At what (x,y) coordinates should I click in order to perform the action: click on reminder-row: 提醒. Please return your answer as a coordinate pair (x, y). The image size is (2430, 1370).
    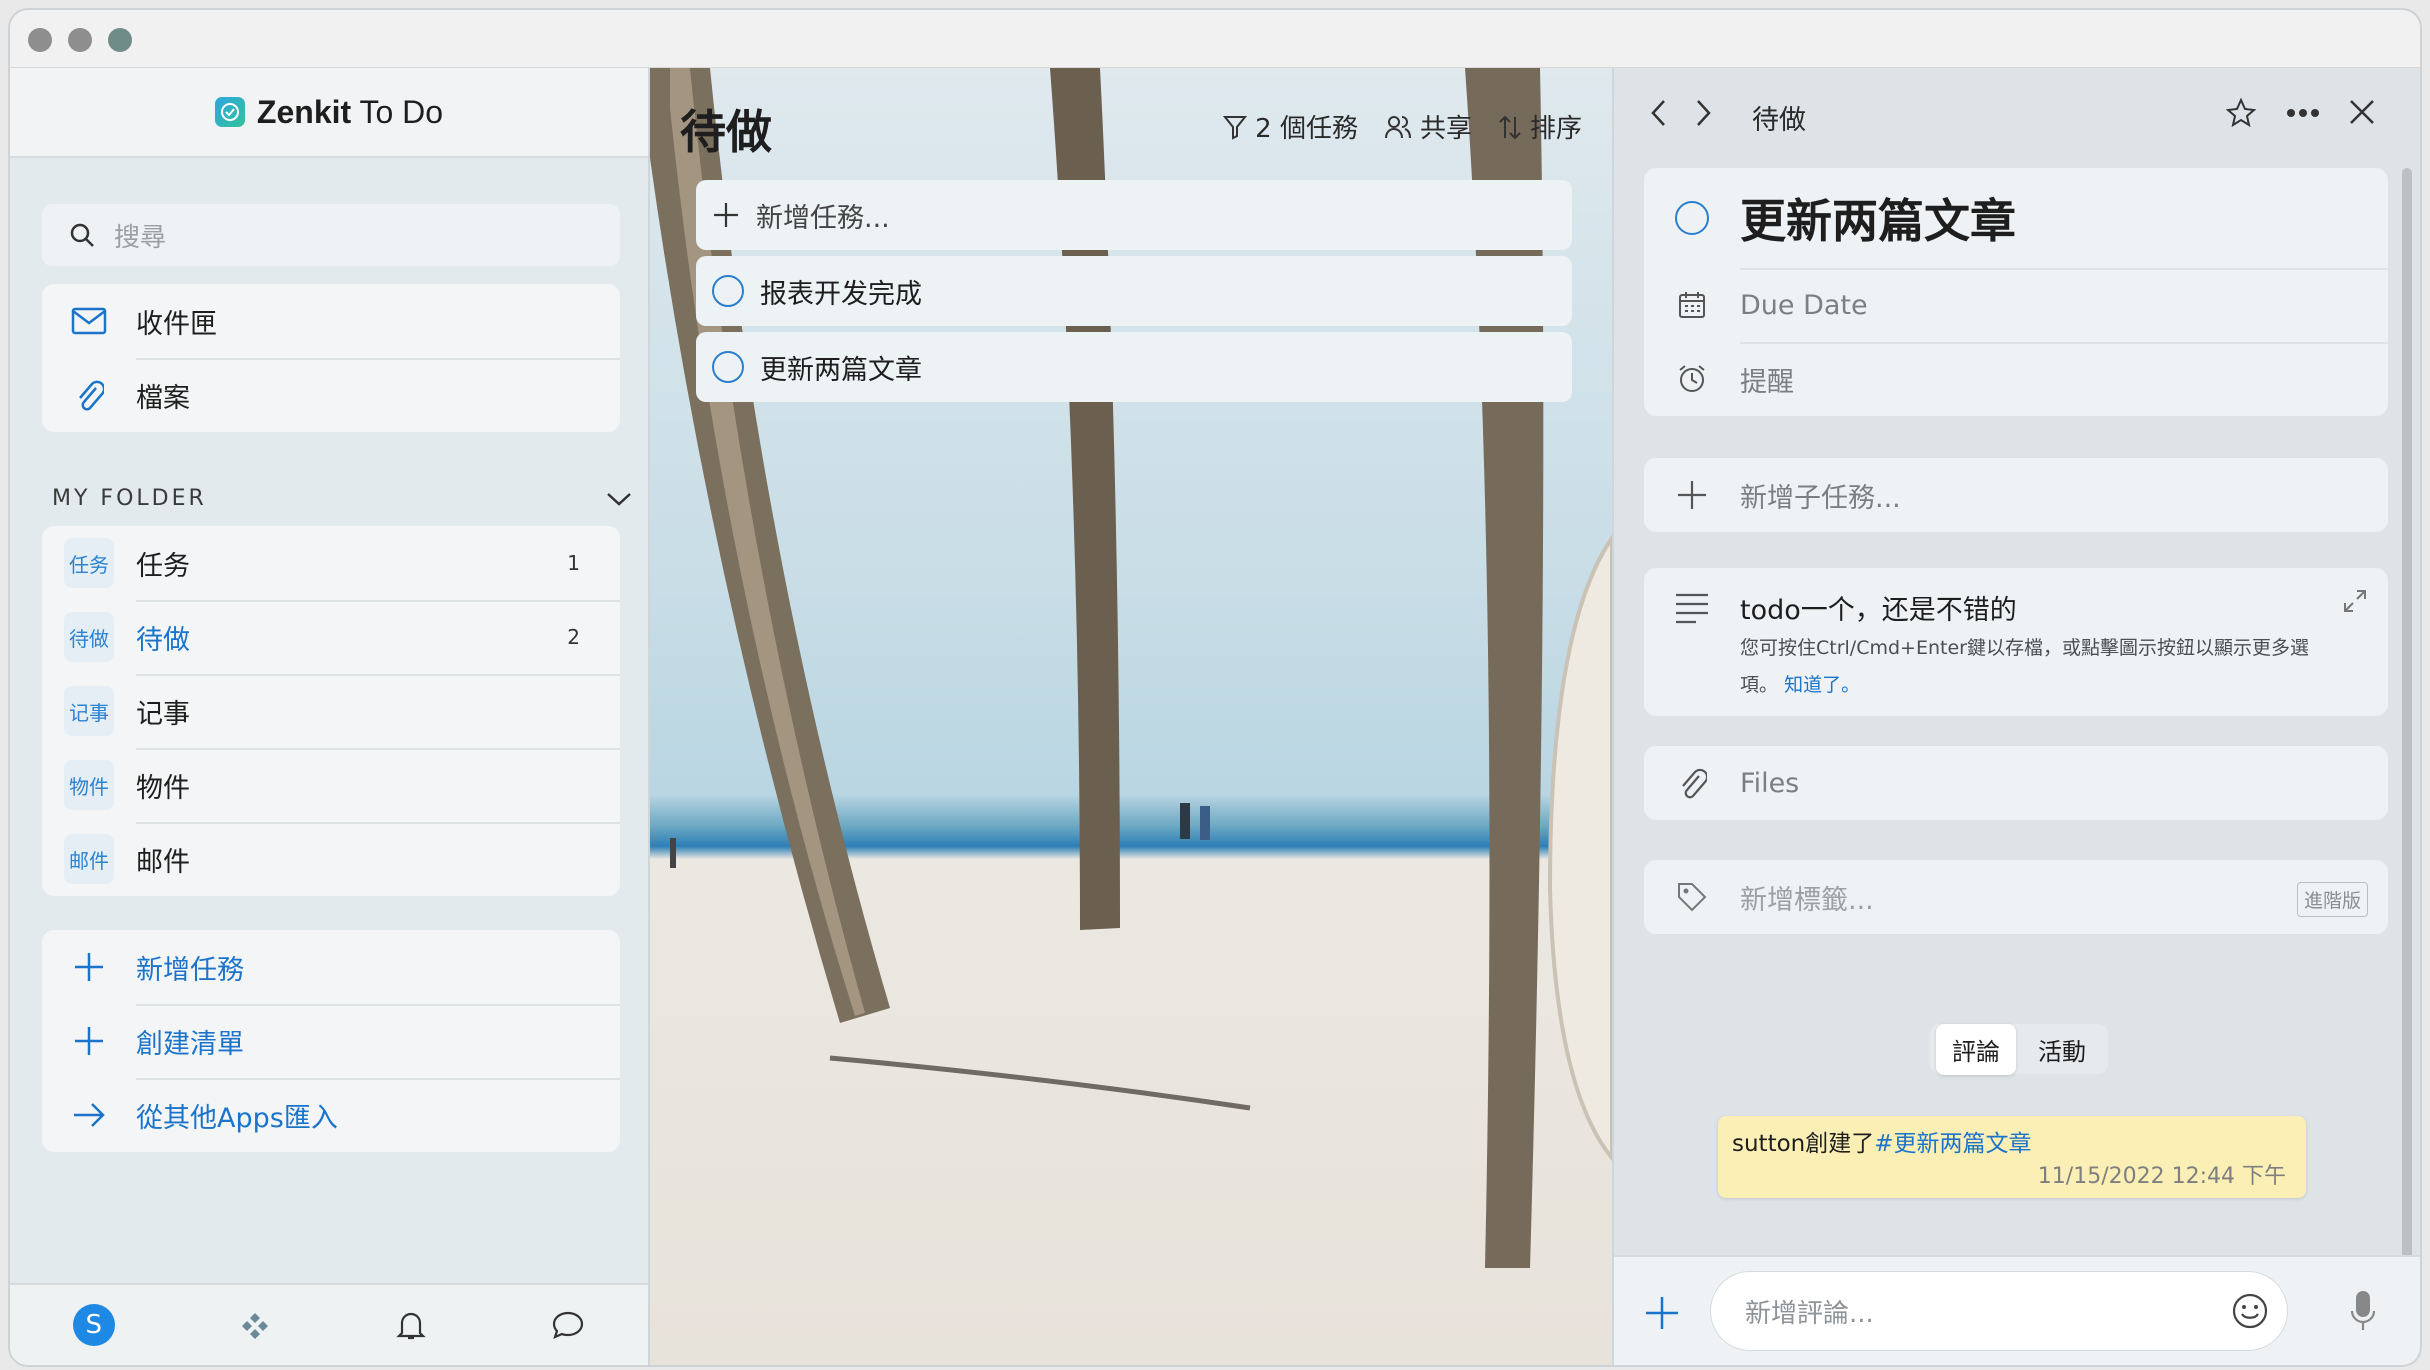
    Looking at the image, I should click on (2016, 379).